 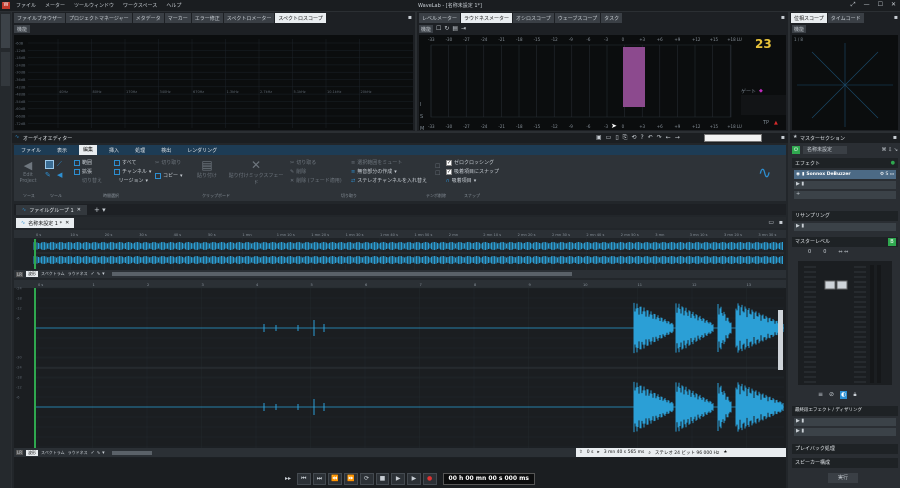 What do you see at coordinates (318, 162) in the screenshot?
I see `trim-button: ✂ 切り取る` at bounding box center [318, 162].